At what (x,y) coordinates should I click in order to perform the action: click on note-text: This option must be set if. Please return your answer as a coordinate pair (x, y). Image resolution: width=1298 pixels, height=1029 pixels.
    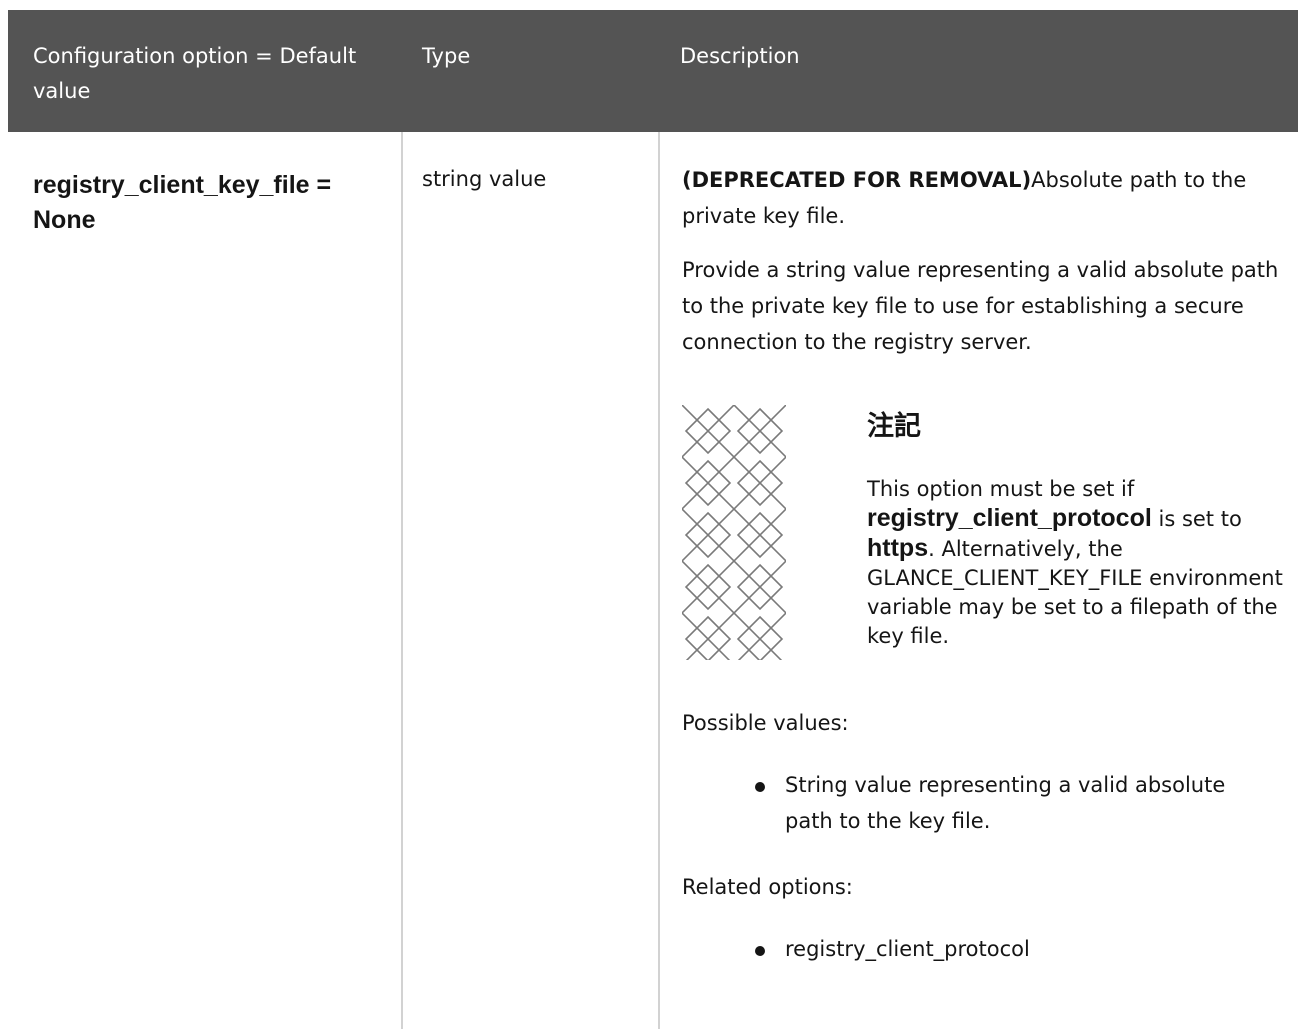
    Looking at the image, I should click on (1001, 489).